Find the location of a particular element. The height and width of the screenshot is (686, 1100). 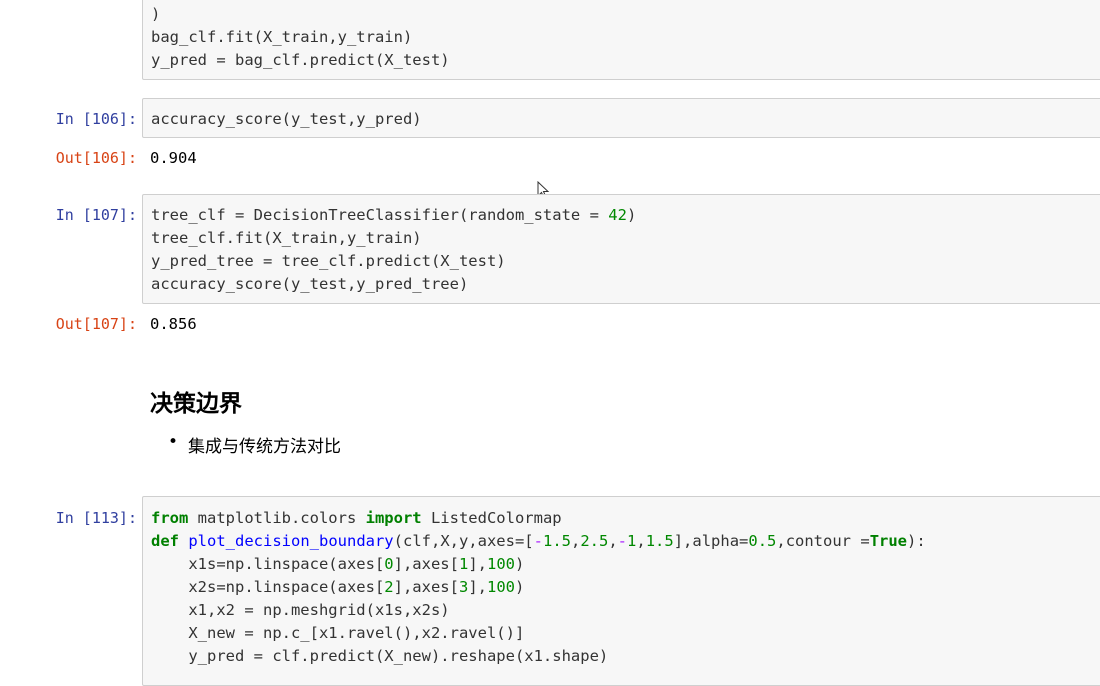

list-item: • 集成与传统方法对比 is located at coordinates (254, 444).